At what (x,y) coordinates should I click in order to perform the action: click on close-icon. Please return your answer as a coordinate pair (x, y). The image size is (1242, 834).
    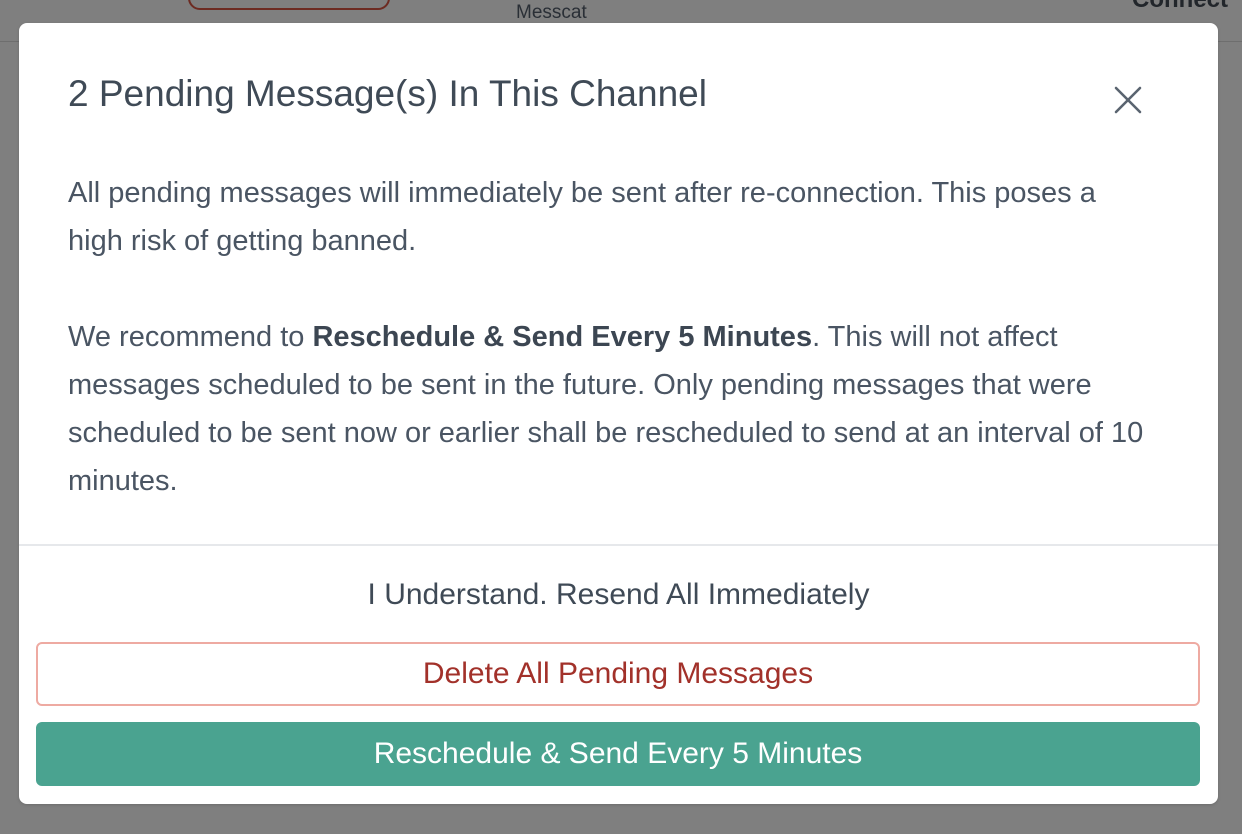
    Looking at the image, I should click on (1128, 100).